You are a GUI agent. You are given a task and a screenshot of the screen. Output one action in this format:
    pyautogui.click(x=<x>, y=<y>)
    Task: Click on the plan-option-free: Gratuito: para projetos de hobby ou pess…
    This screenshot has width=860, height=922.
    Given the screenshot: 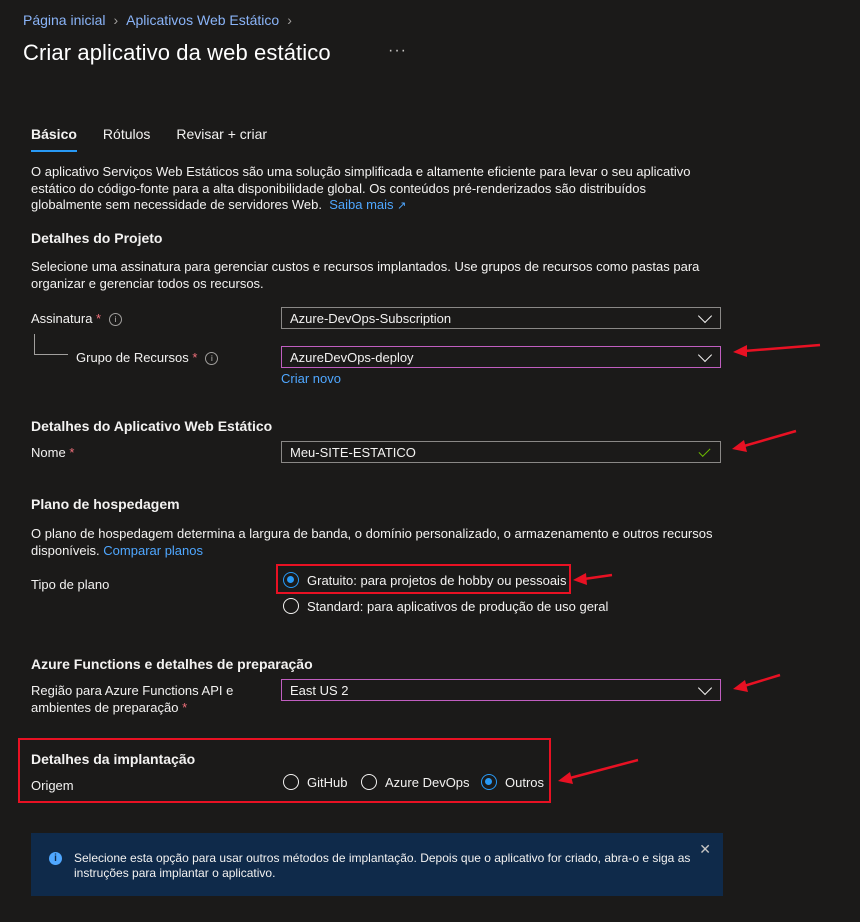 What is the action you would take?
    pyautogui.click(x=424, y=580)
    